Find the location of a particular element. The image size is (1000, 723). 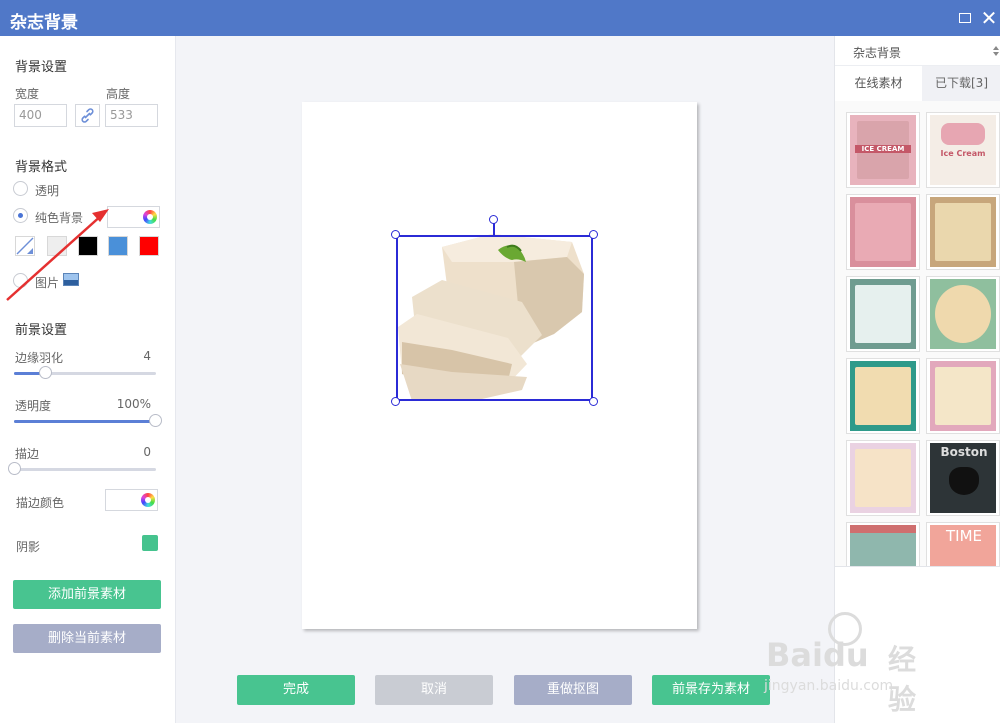

material-thumb: ICE CREAM is located at coordinates (883, 150).